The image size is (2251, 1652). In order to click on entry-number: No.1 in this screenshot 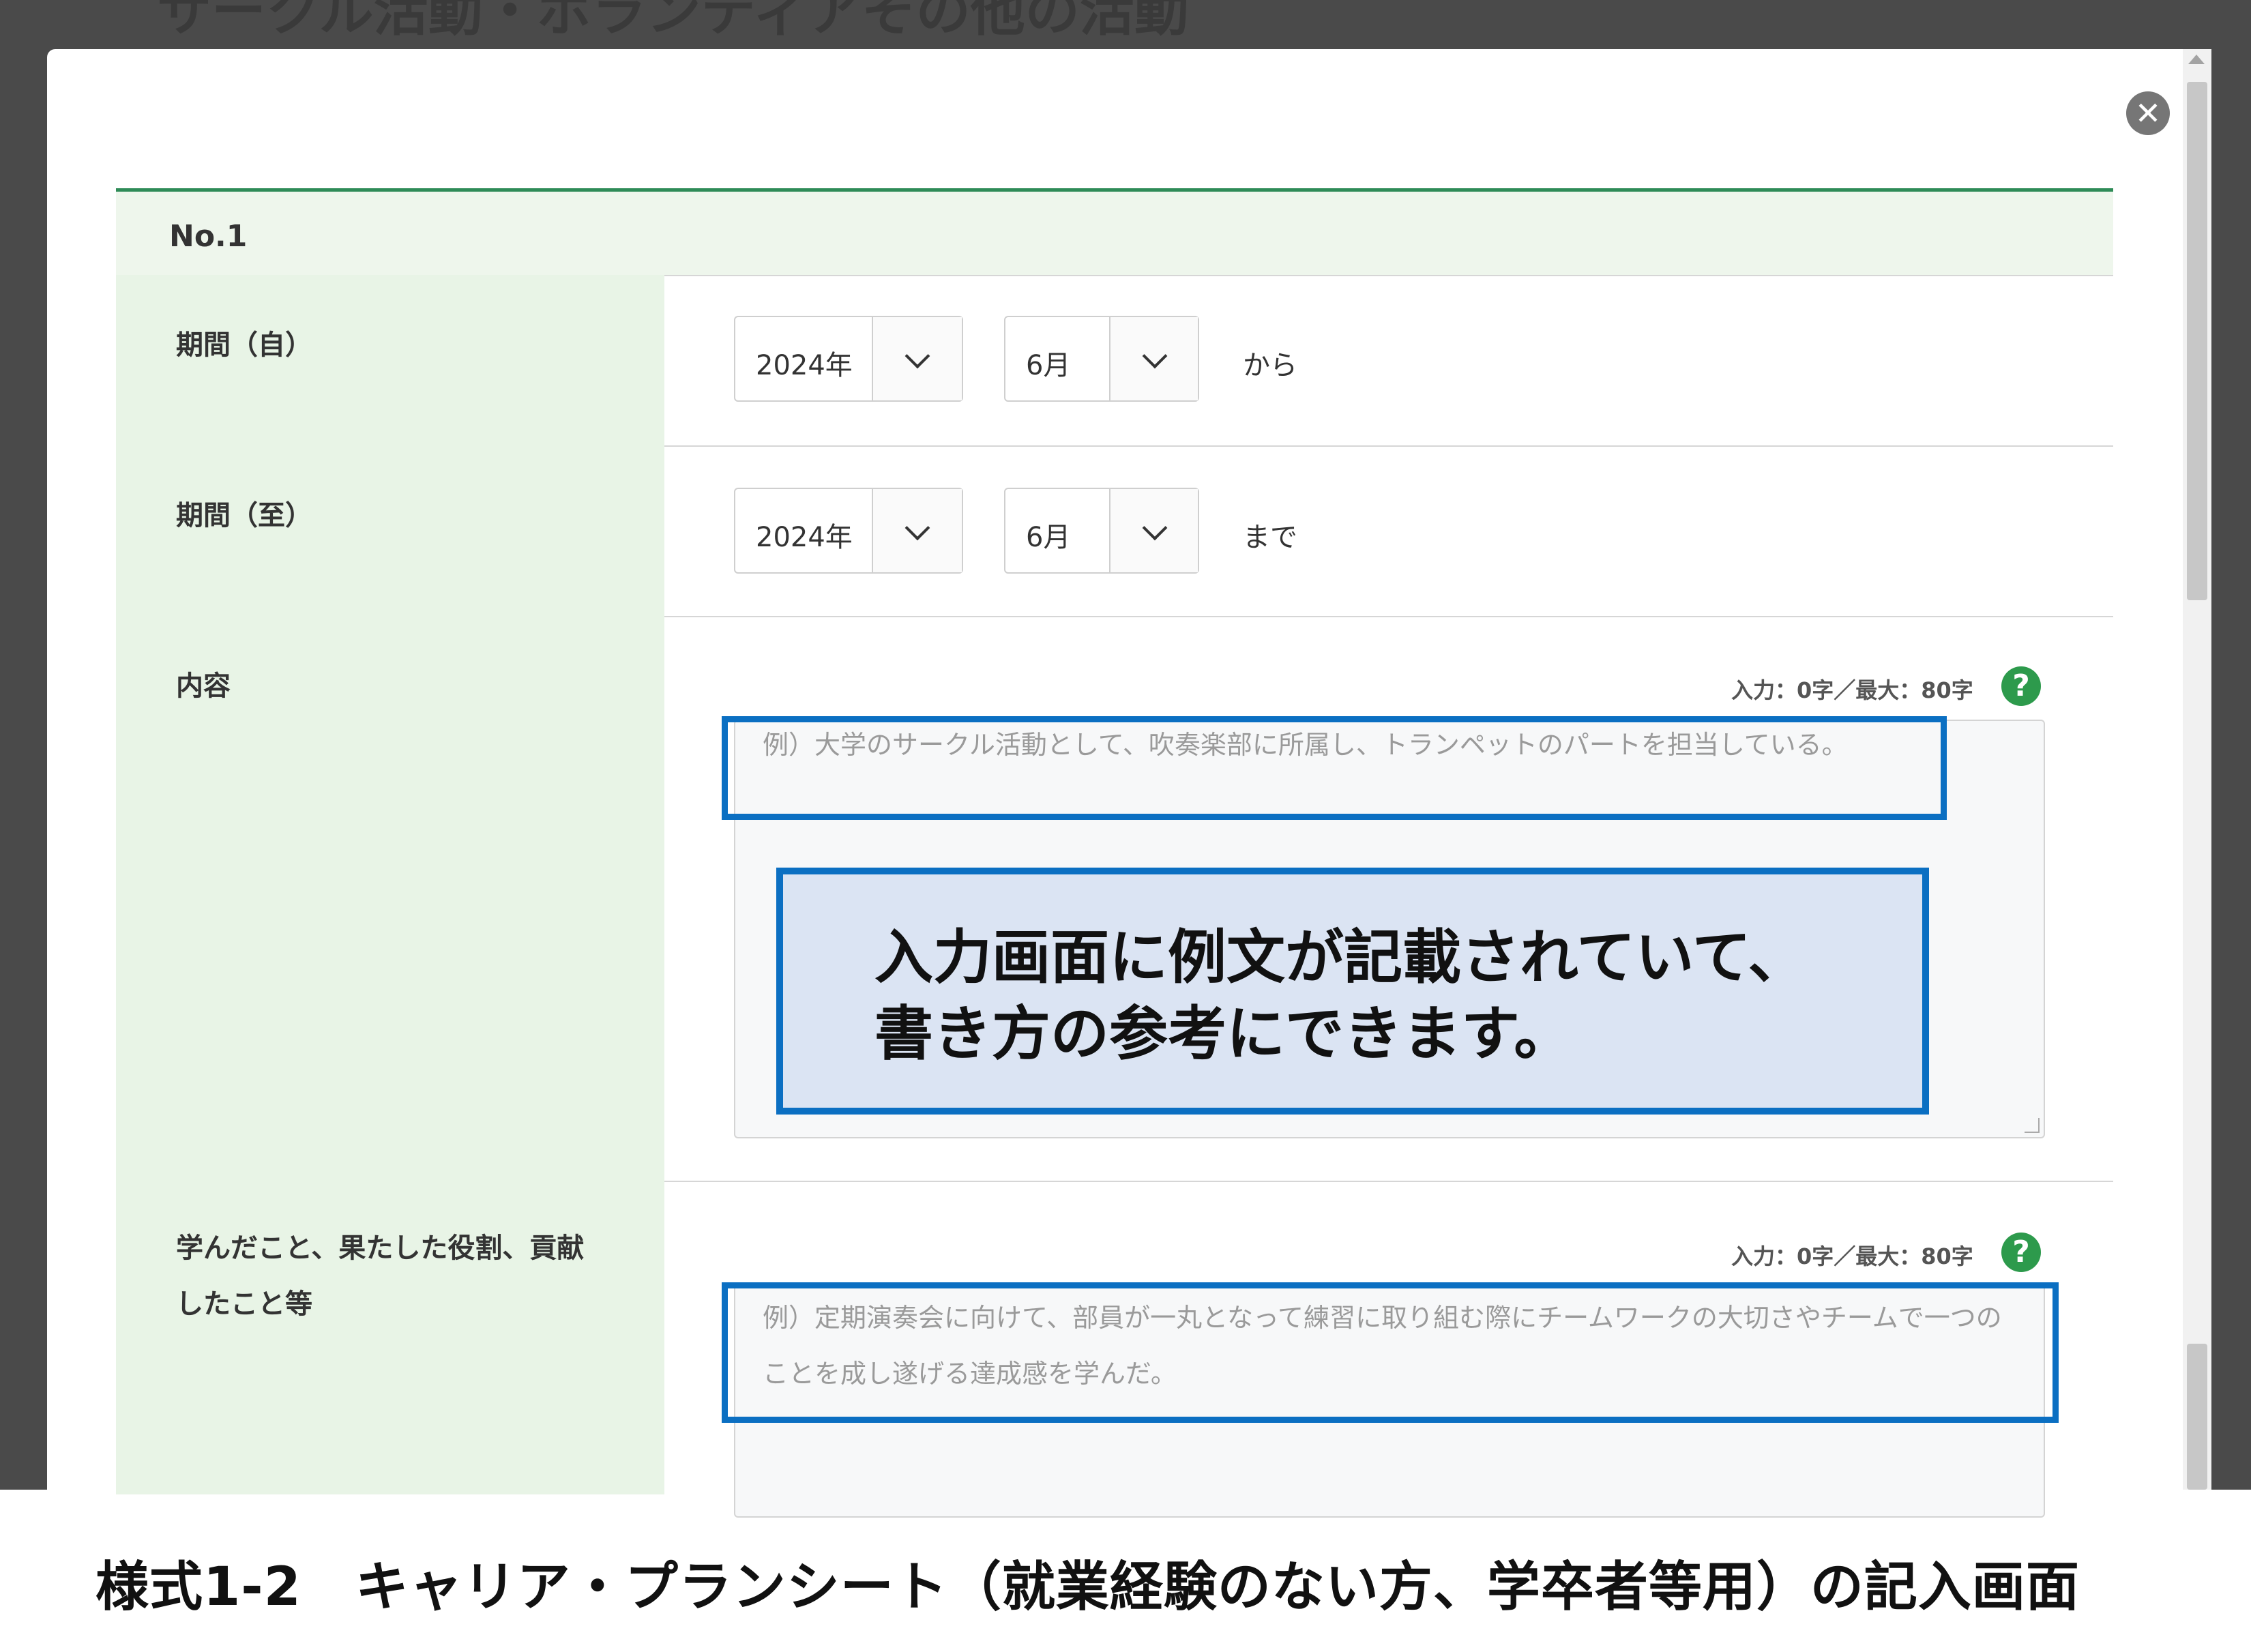, I will do `click(209, 237)`.